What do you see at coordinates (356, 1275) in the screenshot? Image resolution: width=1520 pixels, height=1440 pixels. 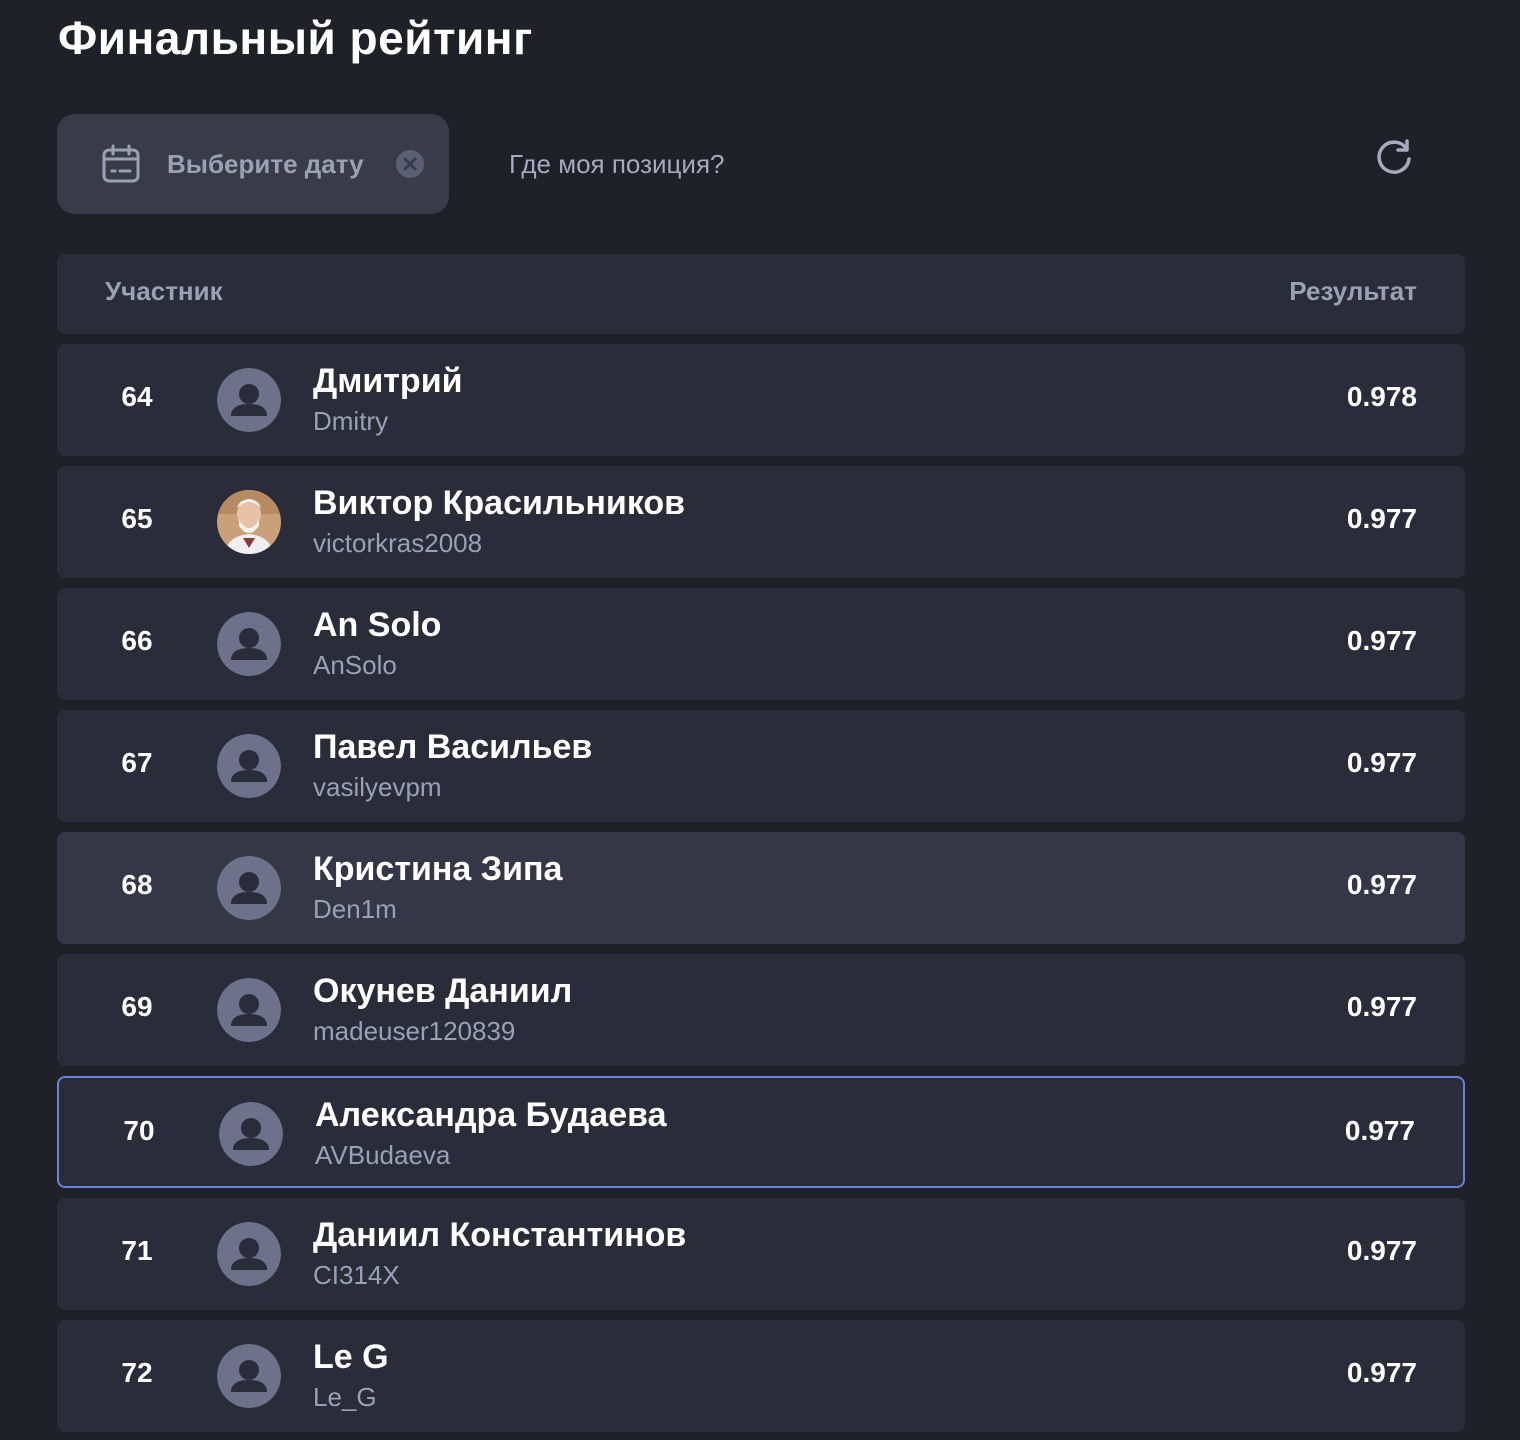 I see `participant-login: CI314X` at bounding box center [356, 1275].